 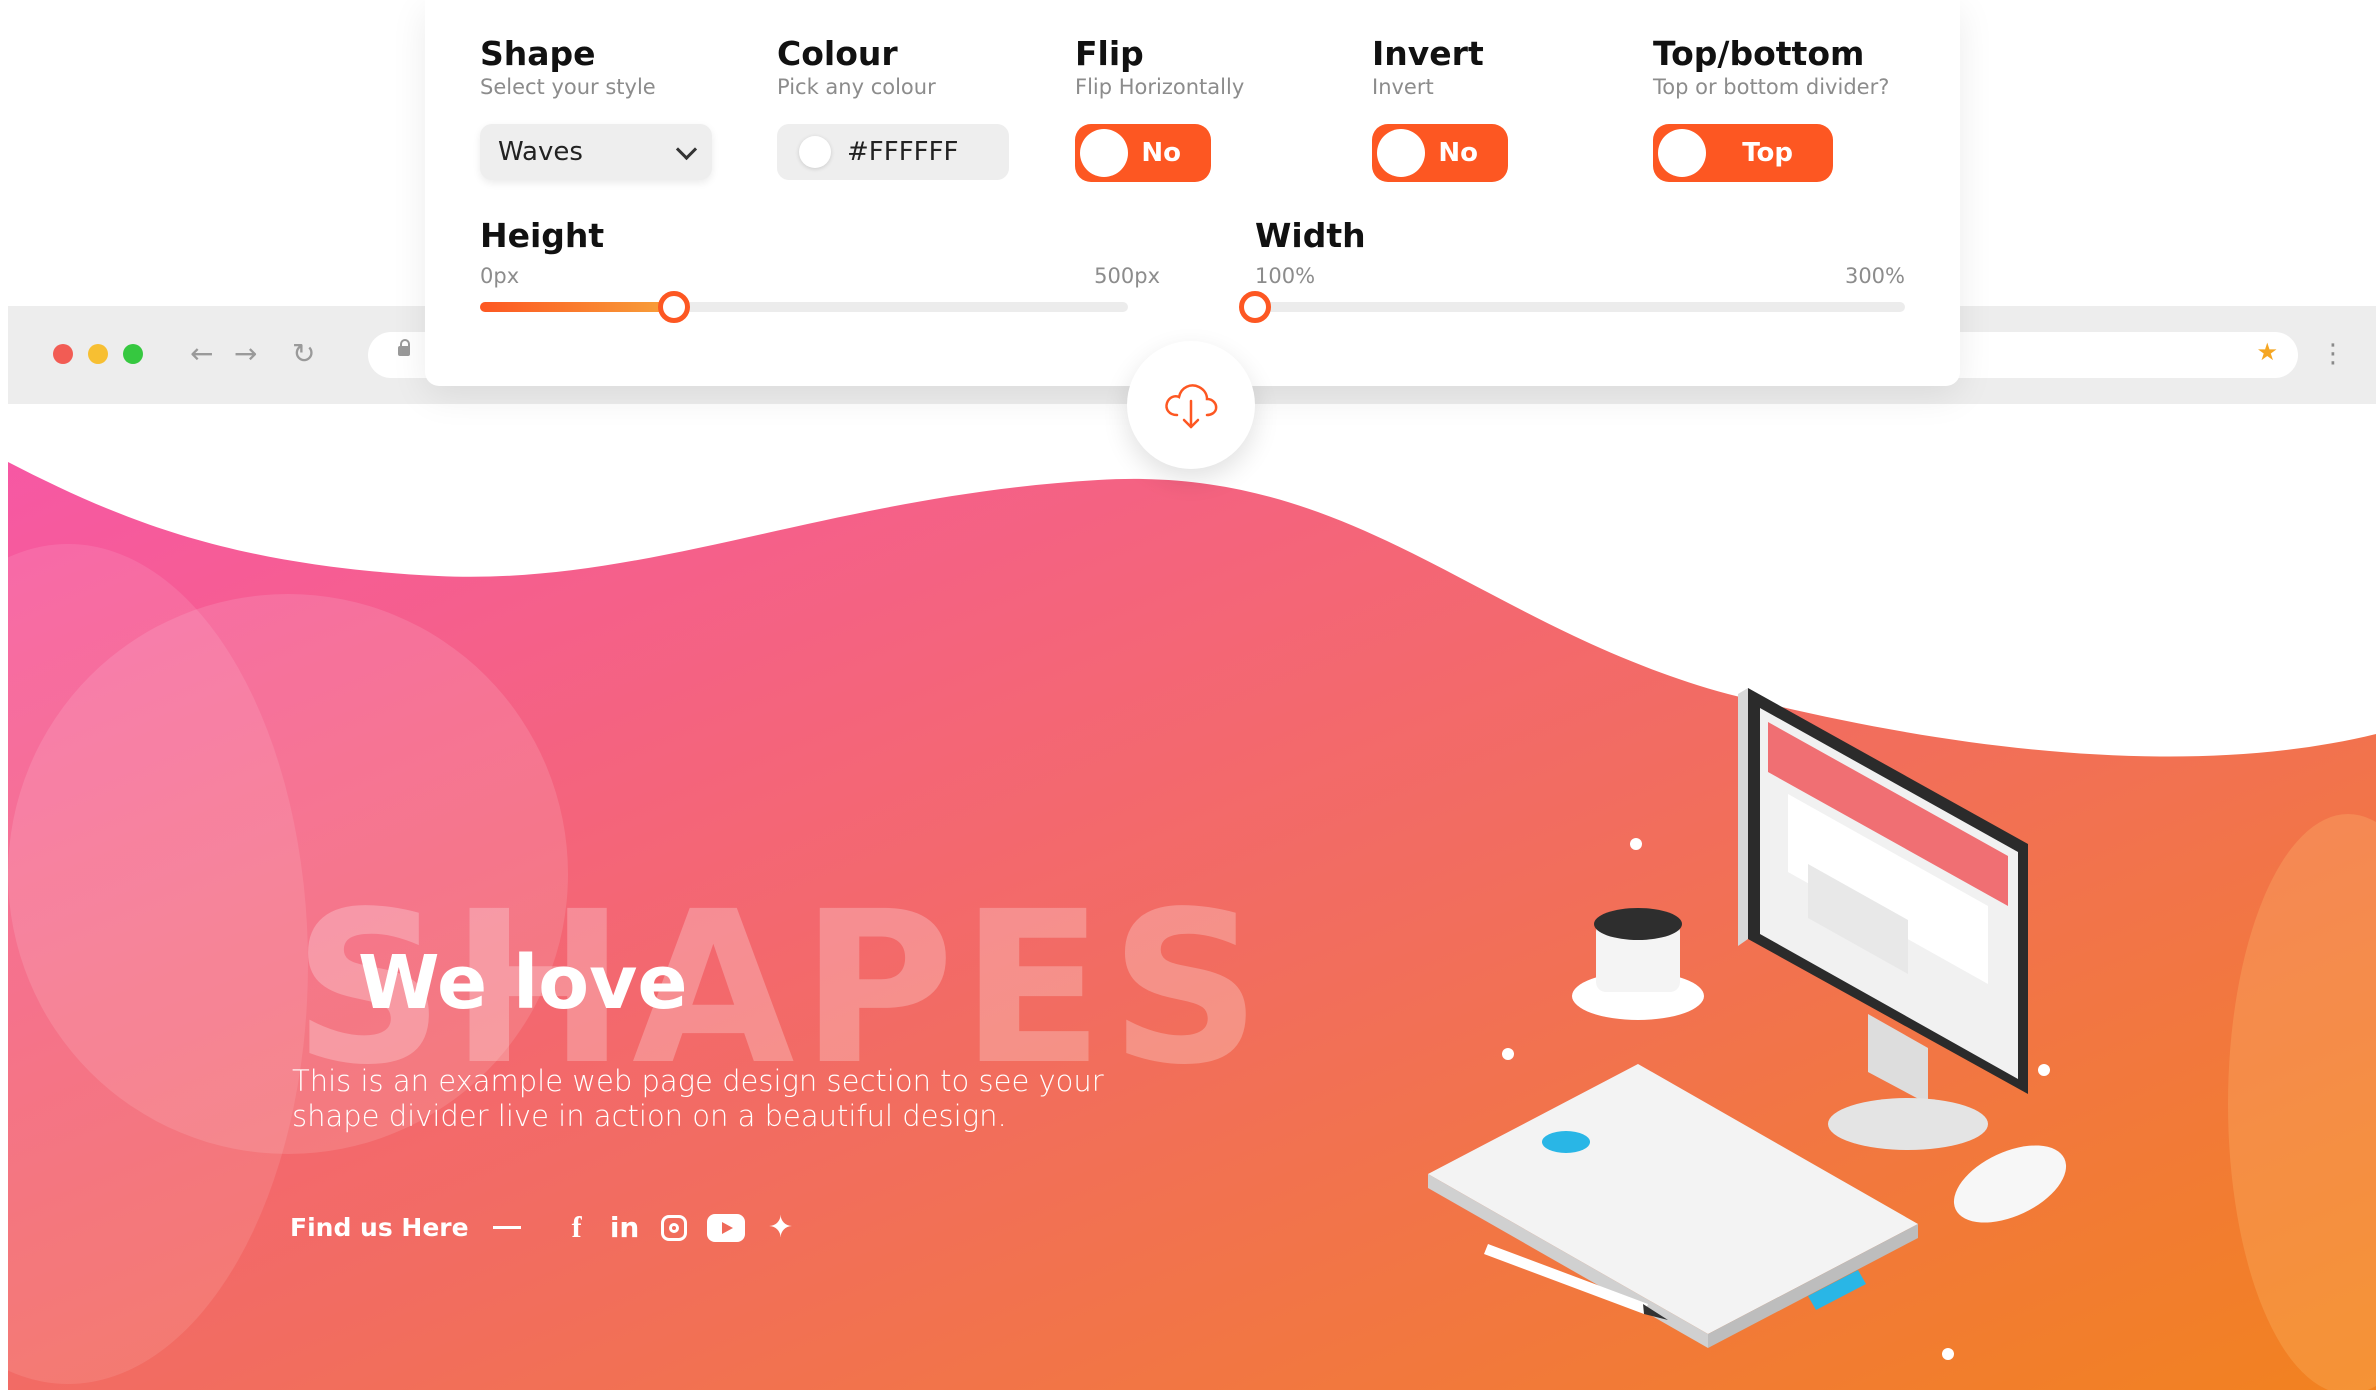 What do you see at coordinates (725, 1227) in the screenshot?
I see `youtube-icon` at bounding box center [725, 1227].